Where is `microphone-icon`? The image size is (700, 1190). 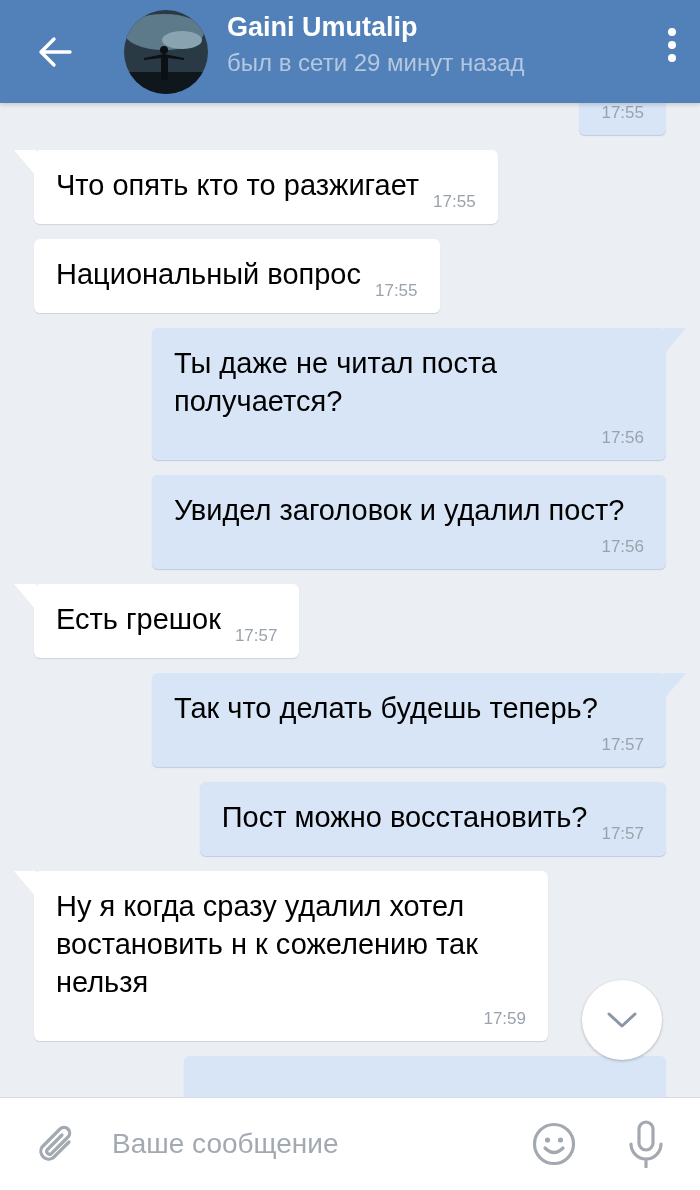 microphone-icon is located at coordinates (646, 1144).